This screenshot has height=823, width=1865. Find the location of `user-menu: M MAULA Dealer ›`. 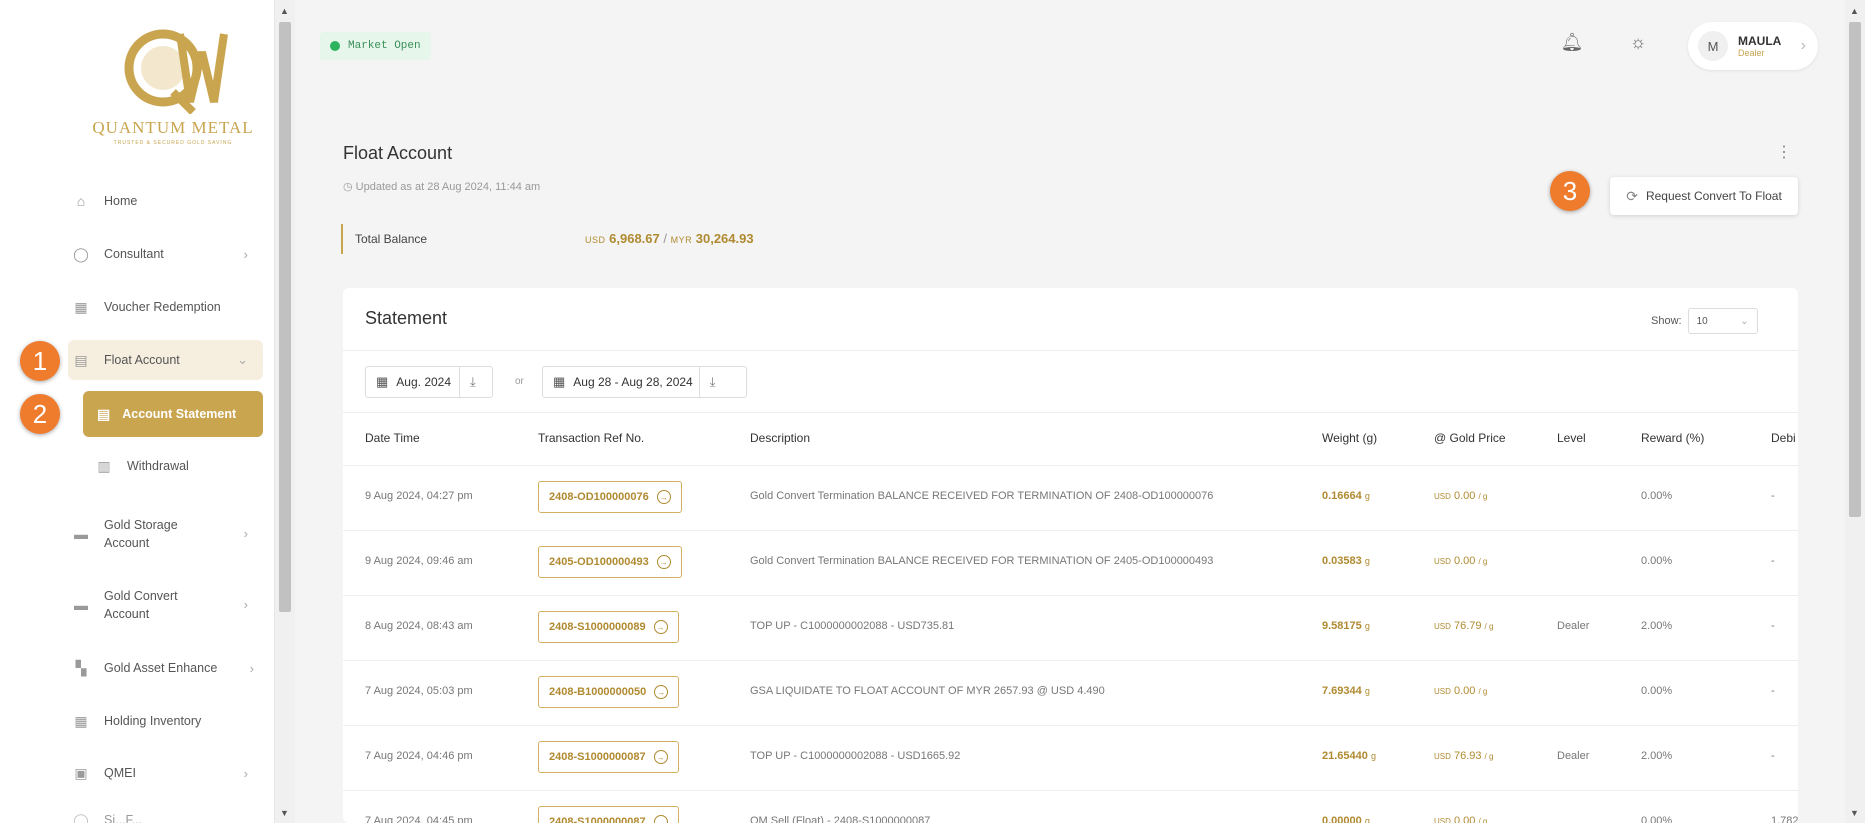

user-menu: M MAULA Dealer › is located at coordinates (1753, 46).